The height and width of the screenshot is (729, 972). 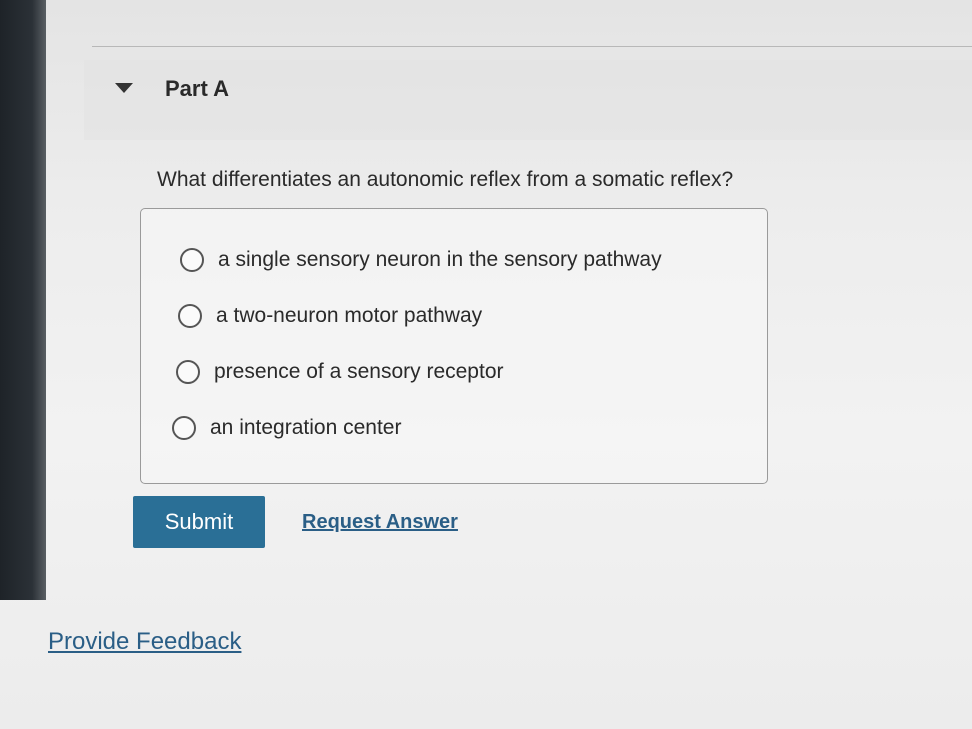 What do you see at coordinates (532, 46) in the screenshot?
I see `section-divider` at bounding box center [532, 46].